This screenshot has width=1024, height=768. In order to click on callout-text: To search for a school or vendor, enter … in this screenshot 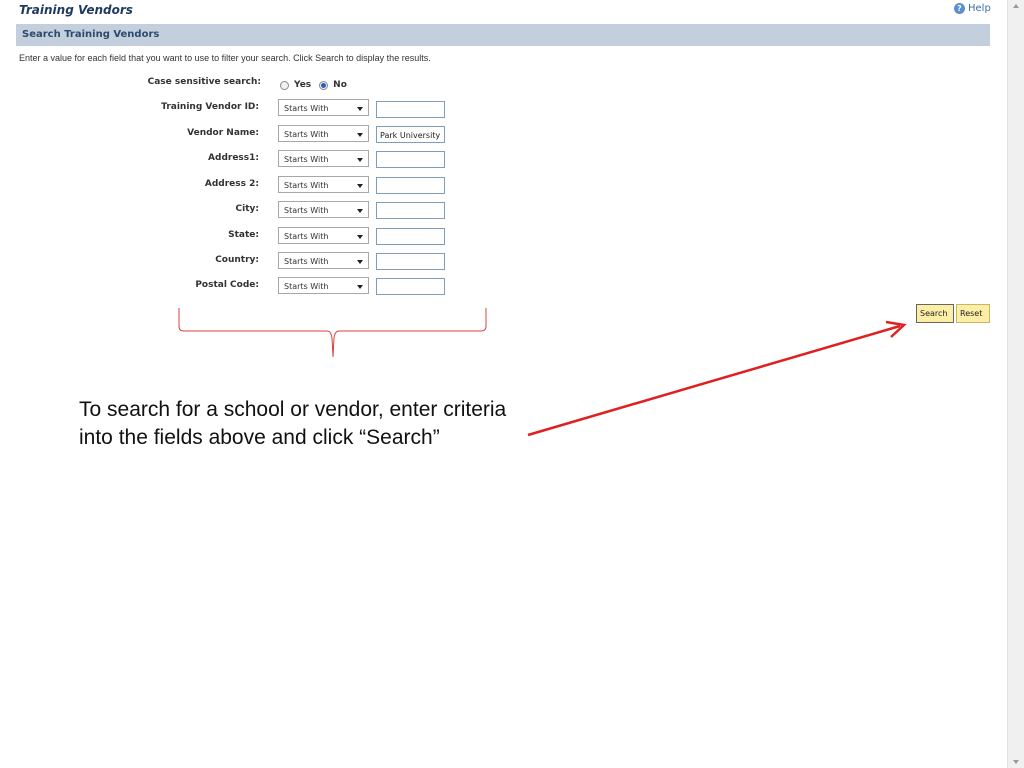, I will do `click(292, 424)`.